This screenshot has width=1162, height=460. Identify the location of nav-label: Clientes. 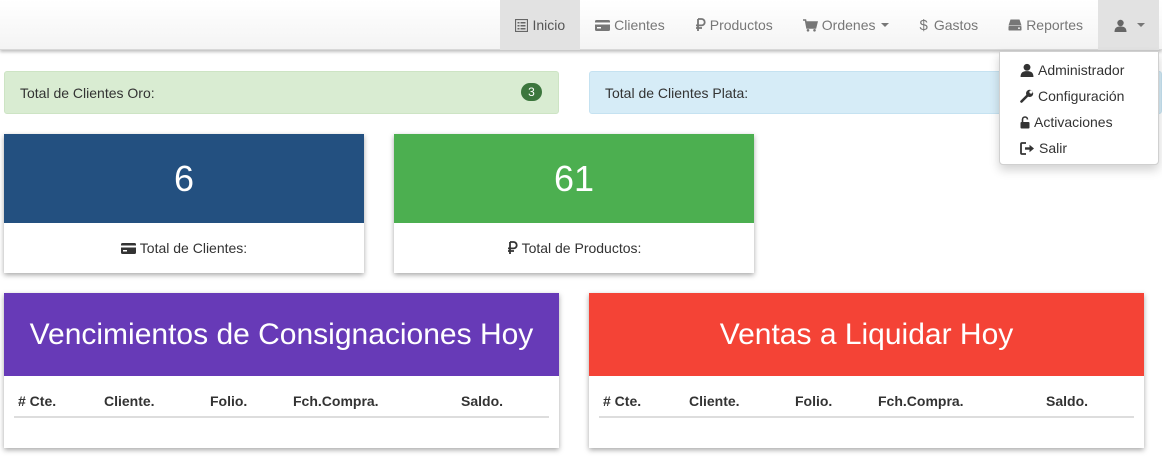
(639, 25).